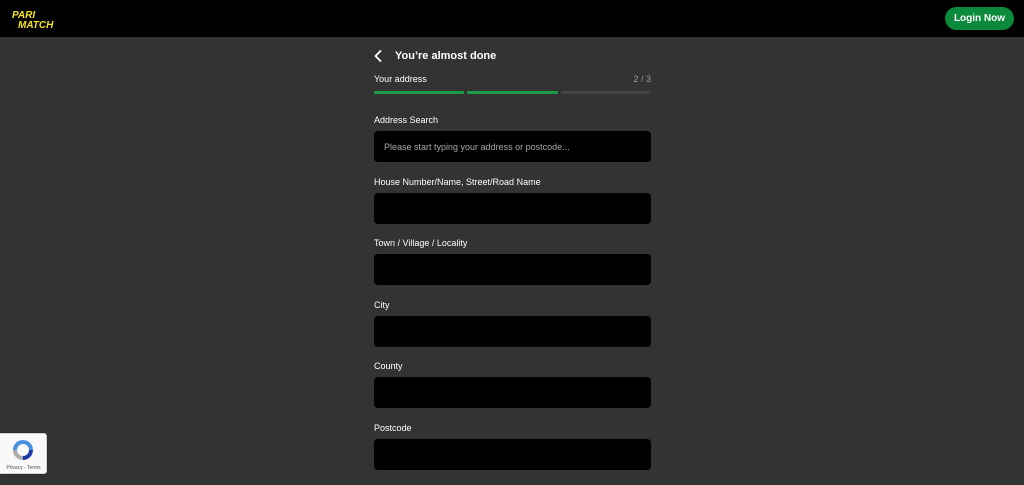  I want to click on chevron-left-icon, so click(378, 56).